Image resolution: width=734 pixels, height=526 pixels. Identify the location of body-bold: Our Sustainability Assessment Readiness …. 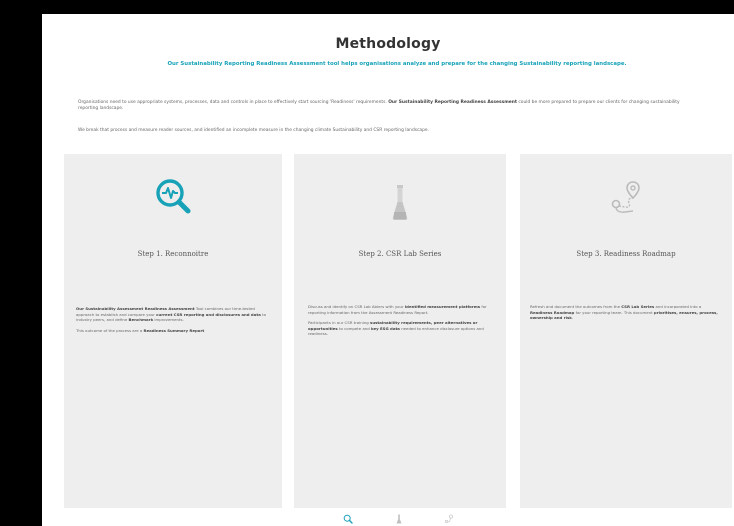
(135, 308).